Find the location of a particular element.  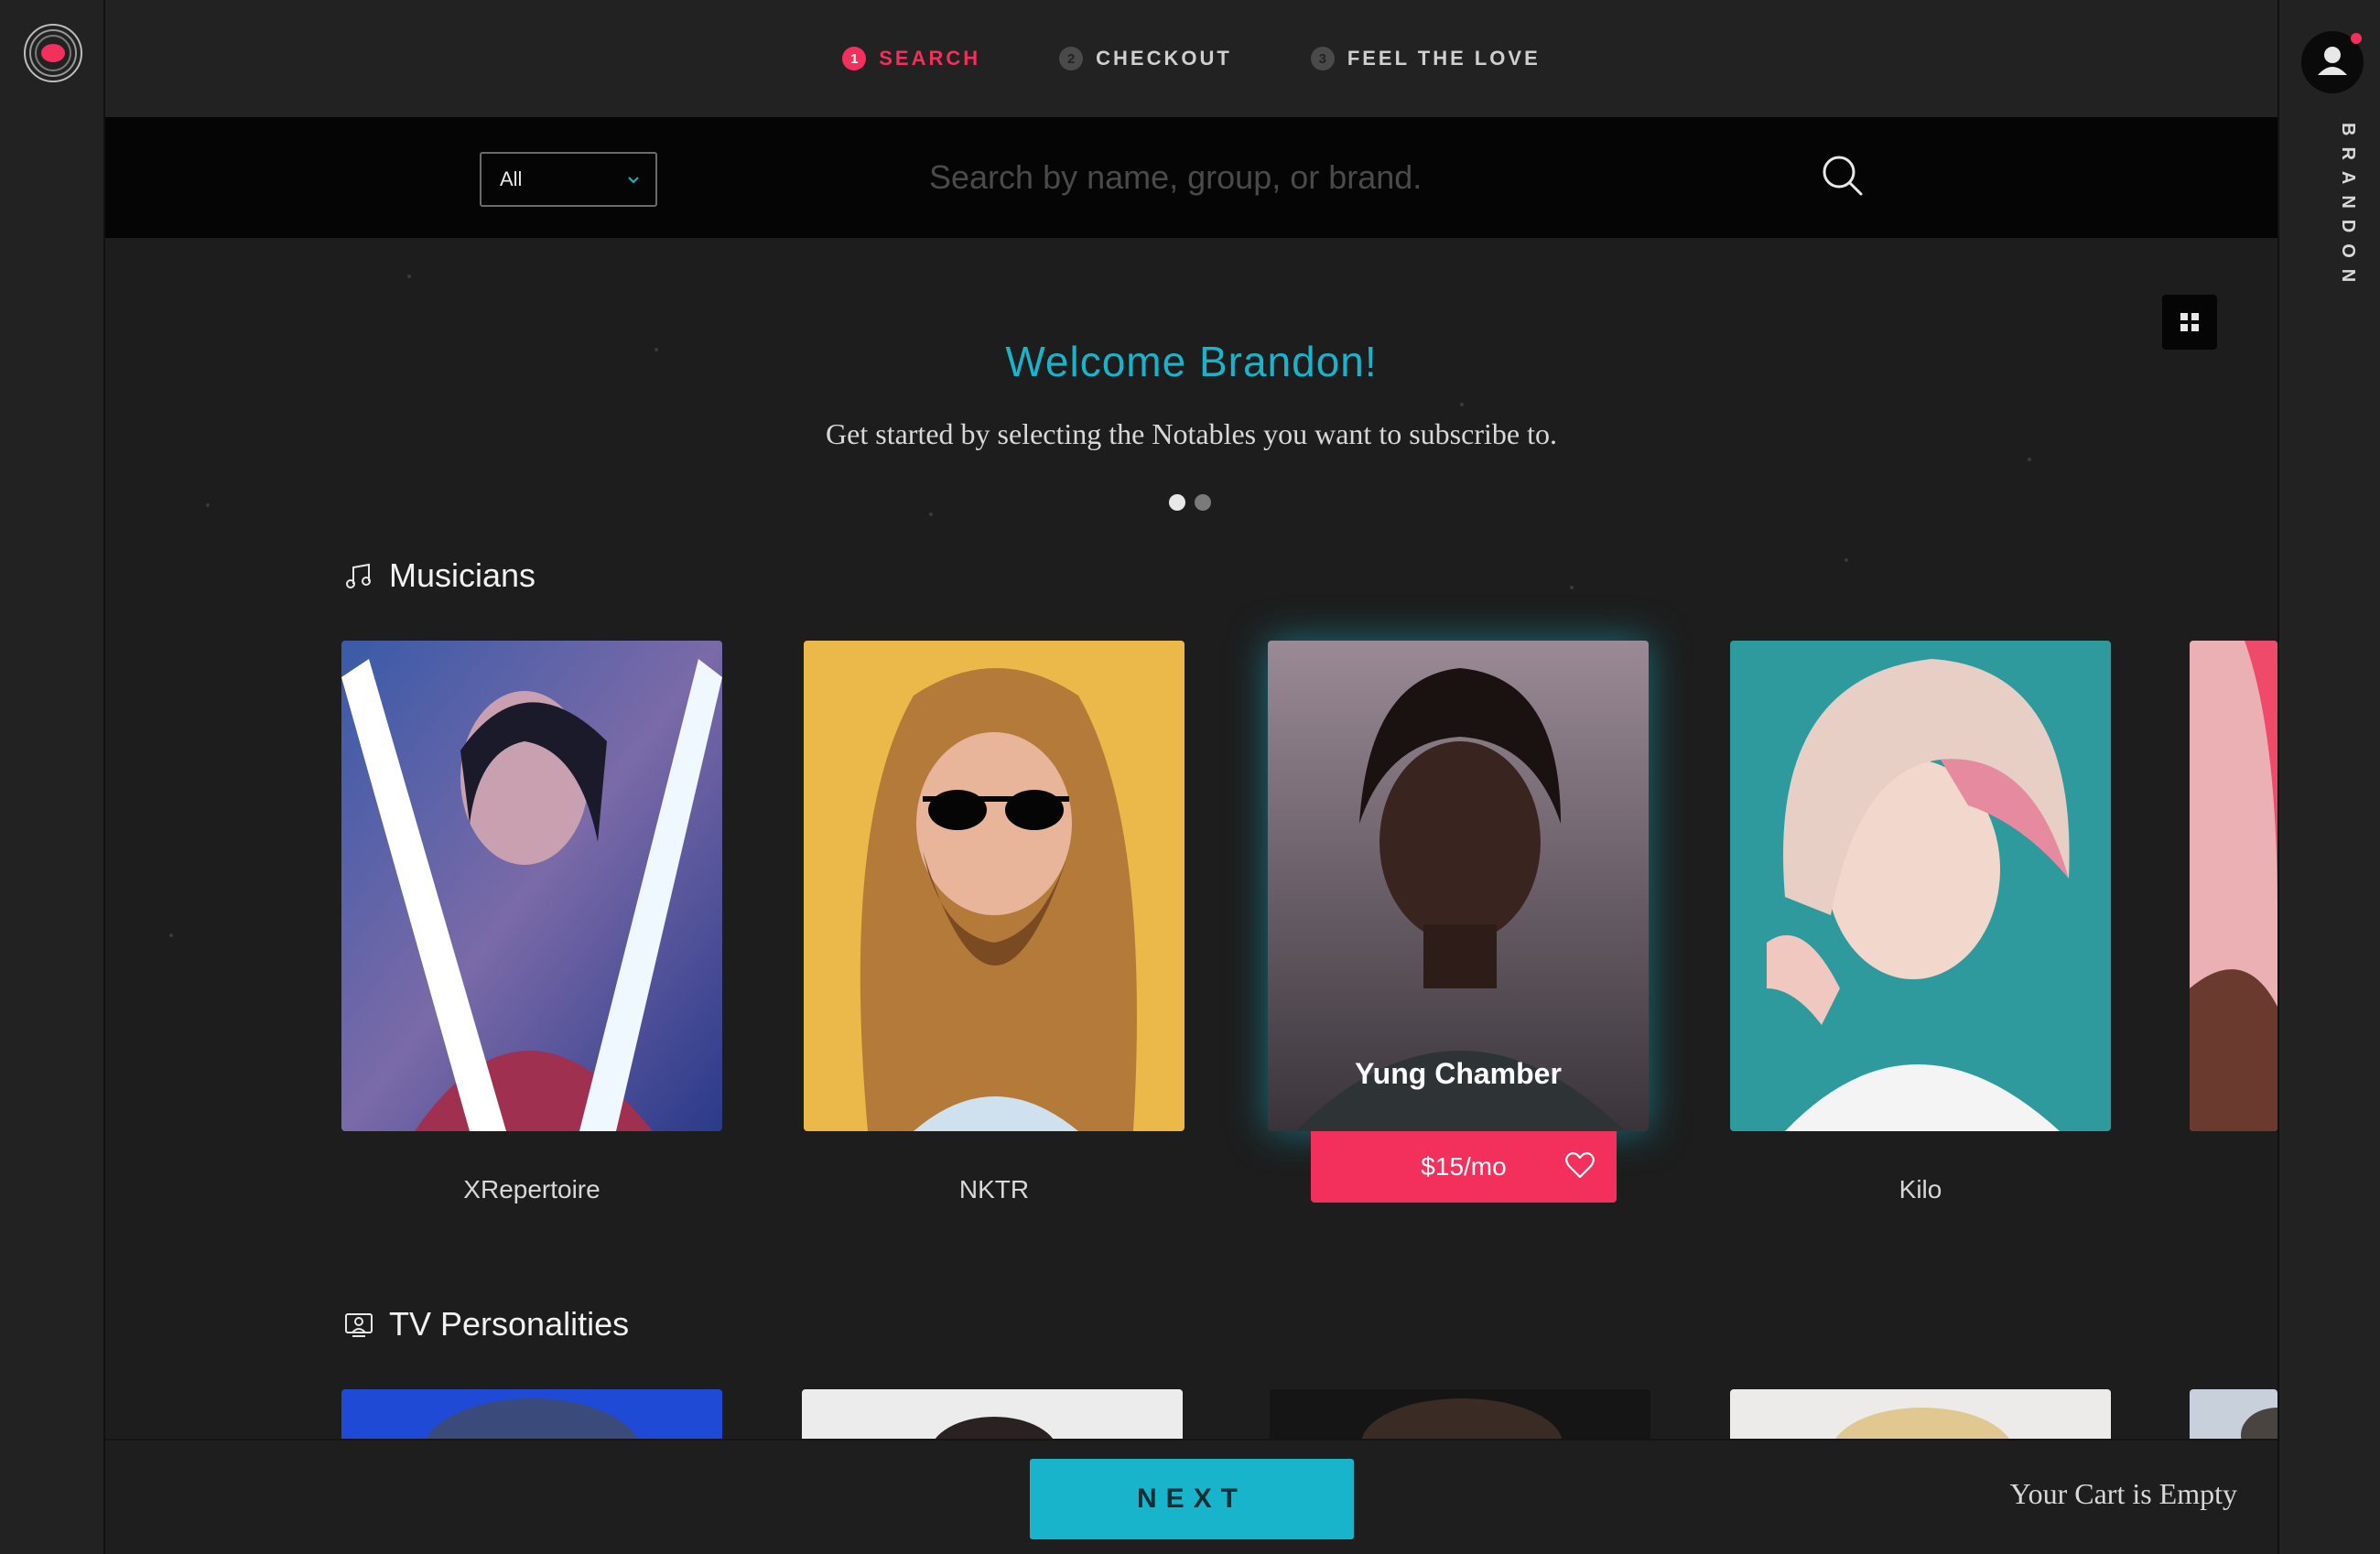

logo-icon is located at coordinates (53, 53).